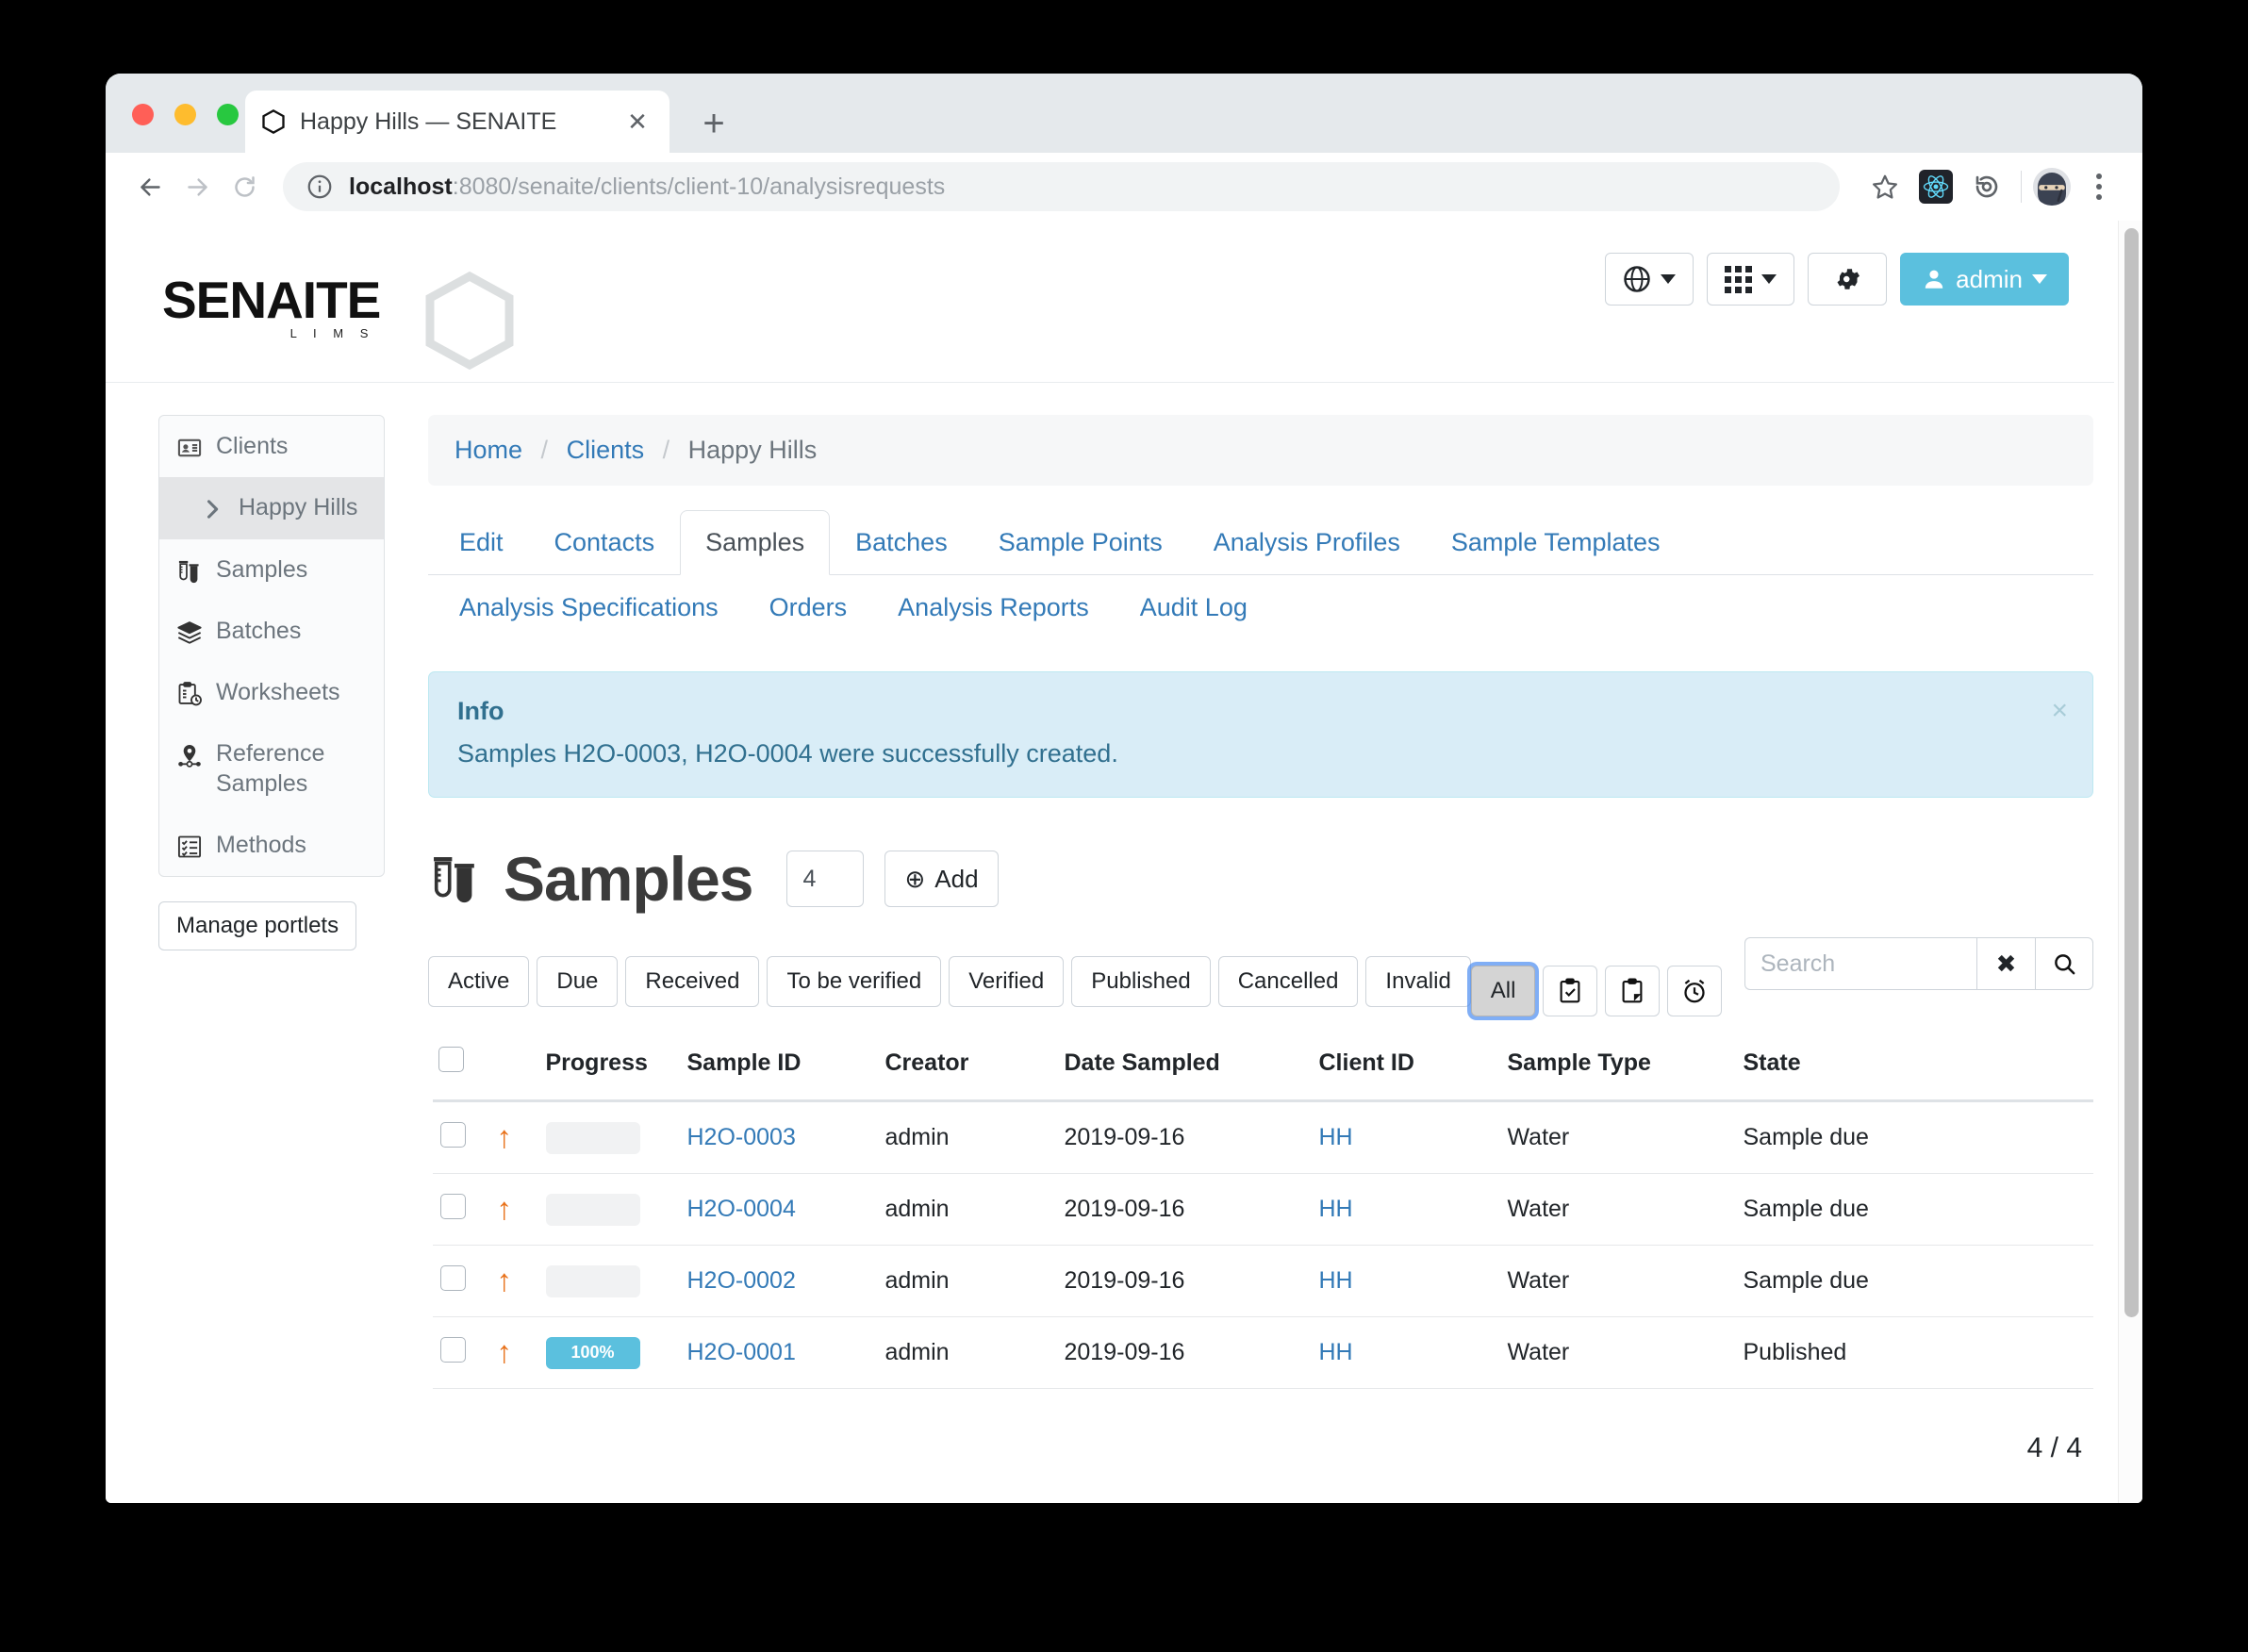 The image size is (2248, 1652). Describe the element at coordinates (1649, 279) in the screenshot. I see `language-selector-button` at that location.